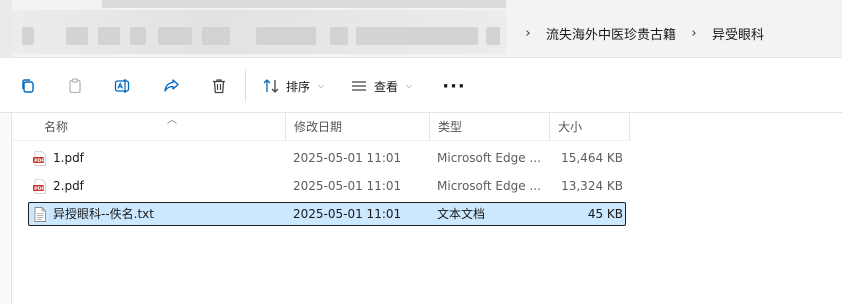 This screenshot has height=304, width=842. Describe the element at coordinates (304, 4) in the screenshot. I see `blurred-region-top` at that location.